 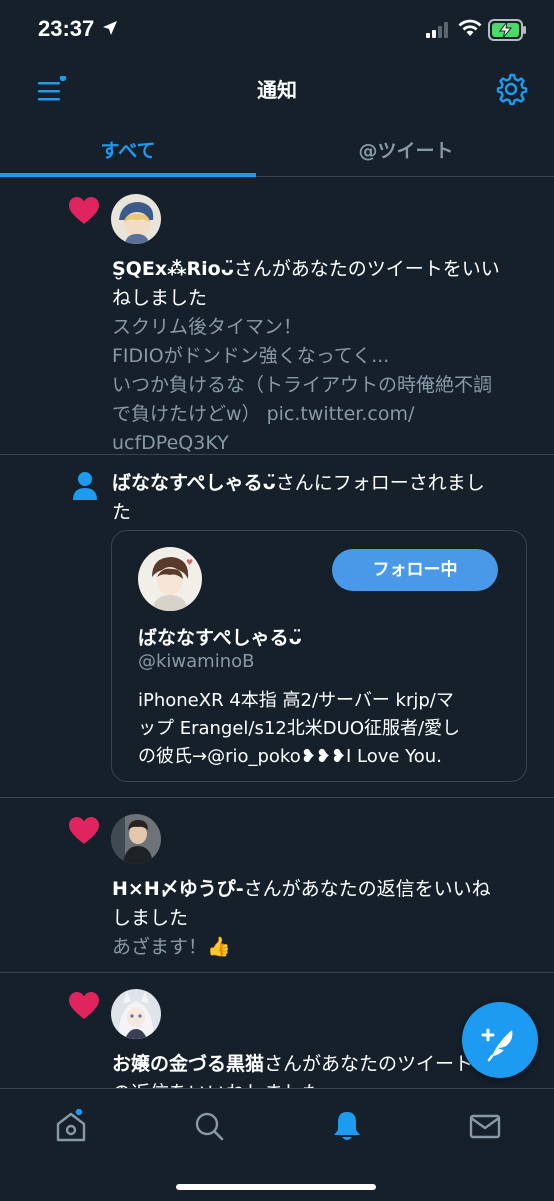 What do you see at coordinates (128, 149) in the screenshot?
I see `tab-all: すべて` at bounding box center [128, 149].